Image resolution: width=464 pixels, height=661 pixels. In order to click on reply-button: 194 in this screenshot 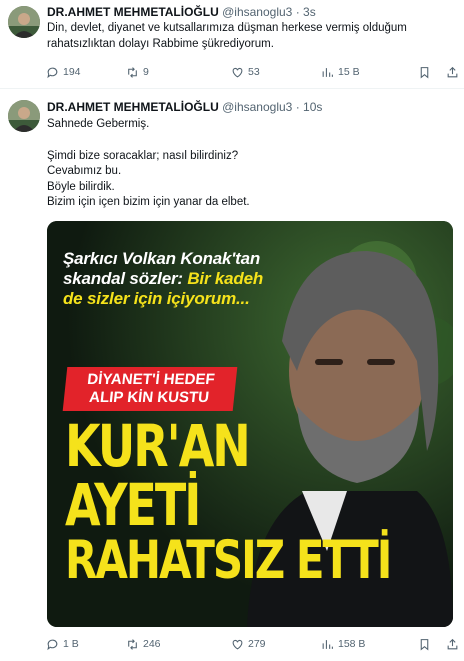, I will do `click(63, 72)`.